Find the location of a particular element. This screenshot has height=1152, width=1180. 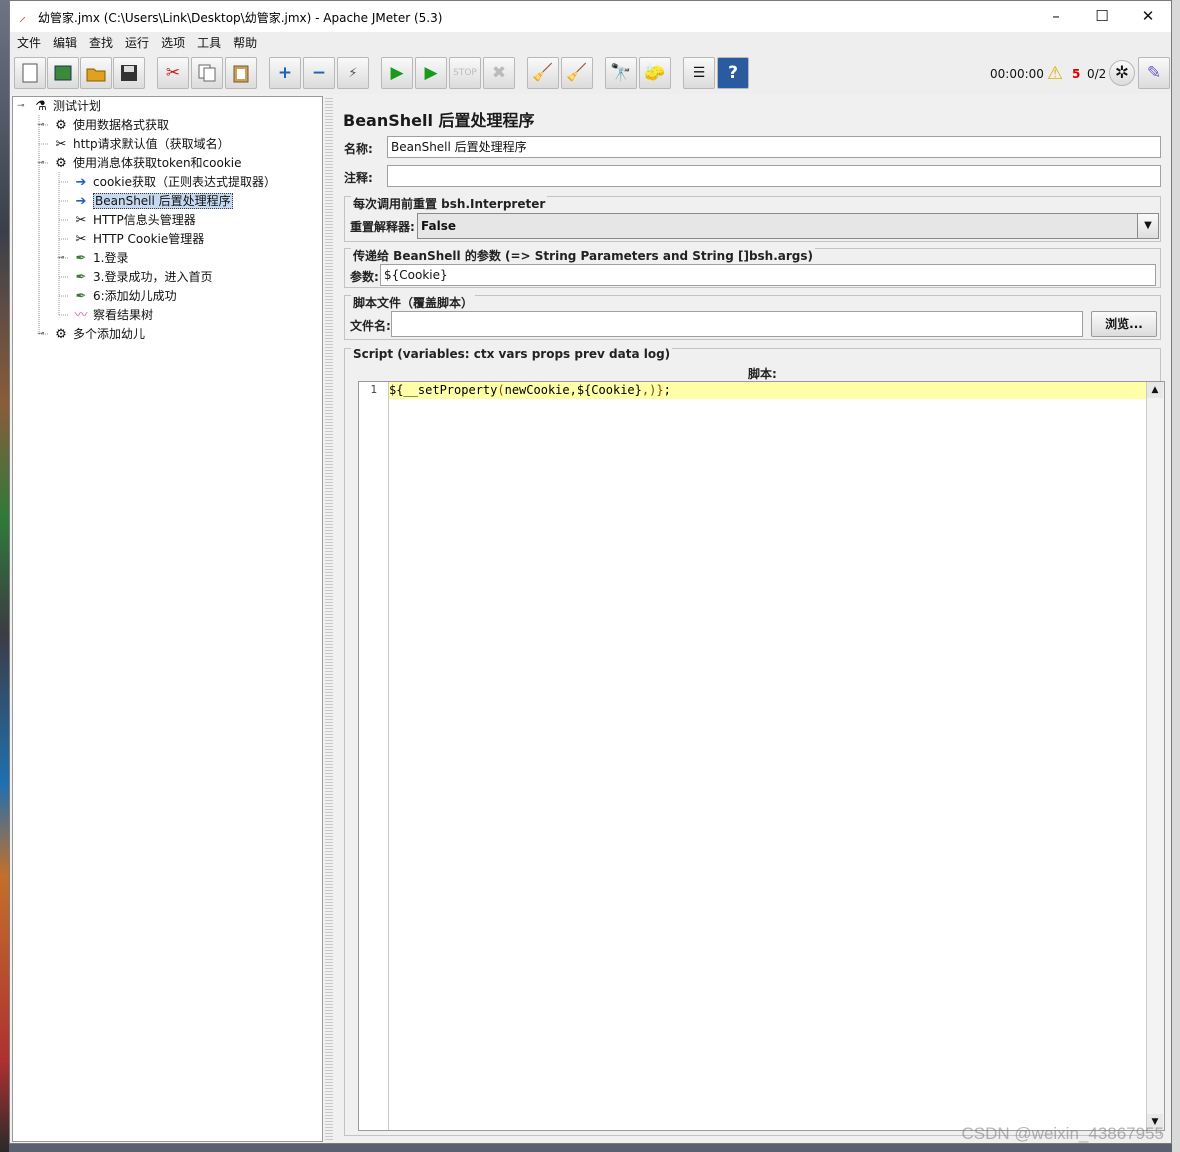

tree-node-cookie-manager: ✂ HTTP Cookie管理器 is located at coordinates (138, 239).